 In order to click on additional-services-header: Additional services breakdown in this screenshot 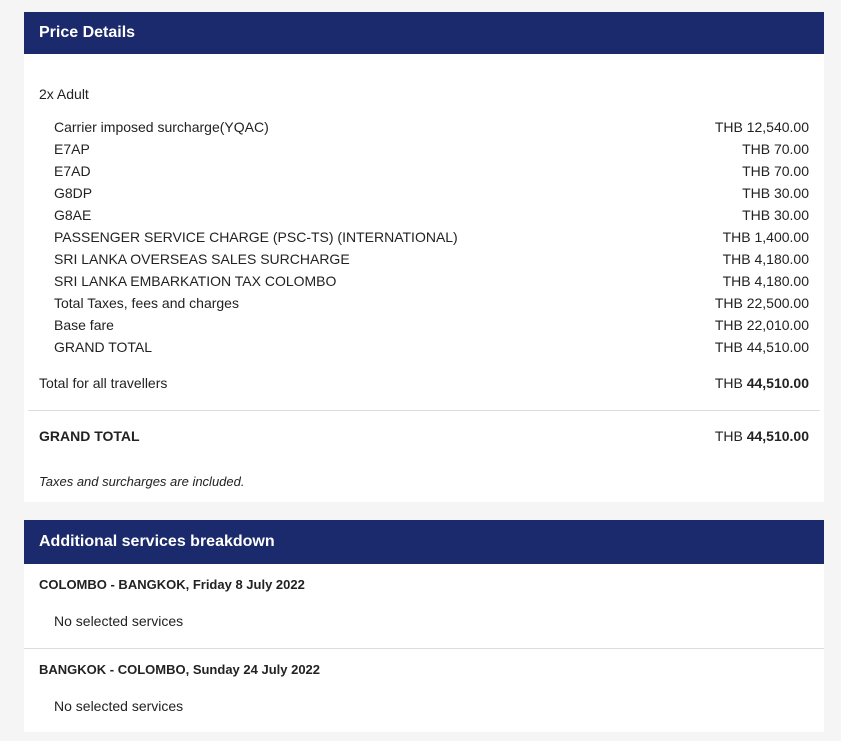, I will do `click(424, 542)`.